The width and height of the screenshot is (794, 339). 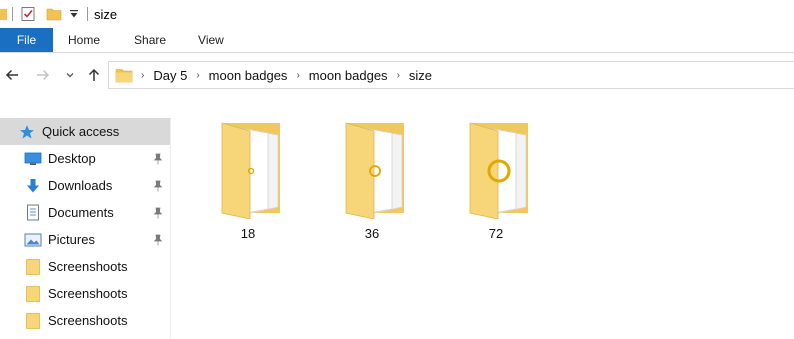 I want to click on tab-home: Home, so click(x=84, y=40).